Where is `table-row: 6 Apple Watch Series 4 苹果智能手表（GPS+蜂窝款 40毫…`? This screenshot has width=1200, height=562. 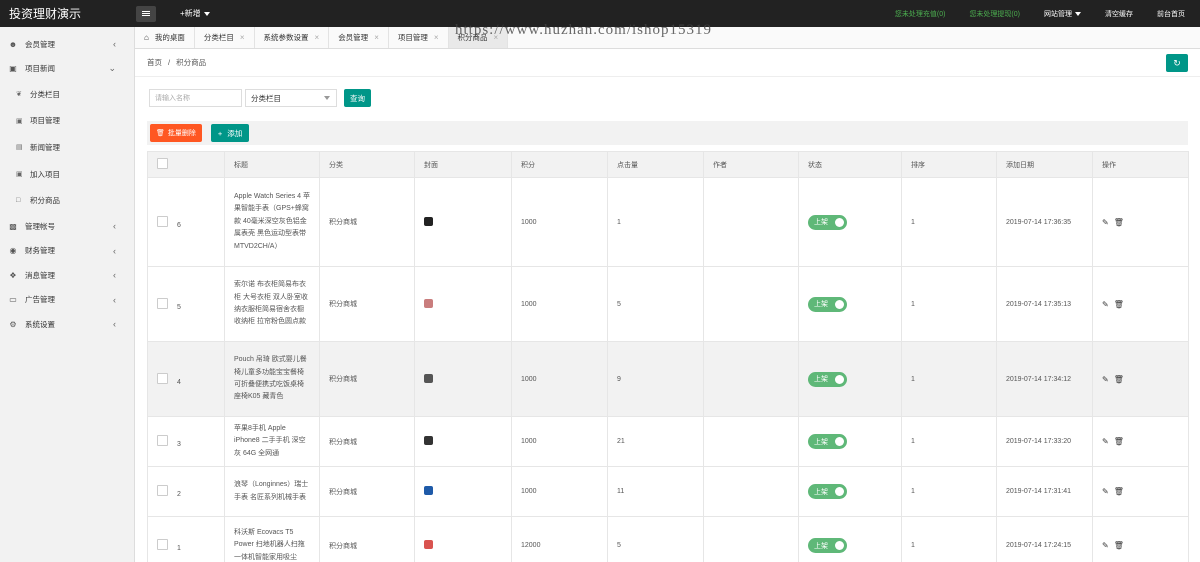 table-row: 6 Apple Watch Series 4 苹果智能手表（GPS+蜂窝款 40毫… is located at coordinates (668, 222).